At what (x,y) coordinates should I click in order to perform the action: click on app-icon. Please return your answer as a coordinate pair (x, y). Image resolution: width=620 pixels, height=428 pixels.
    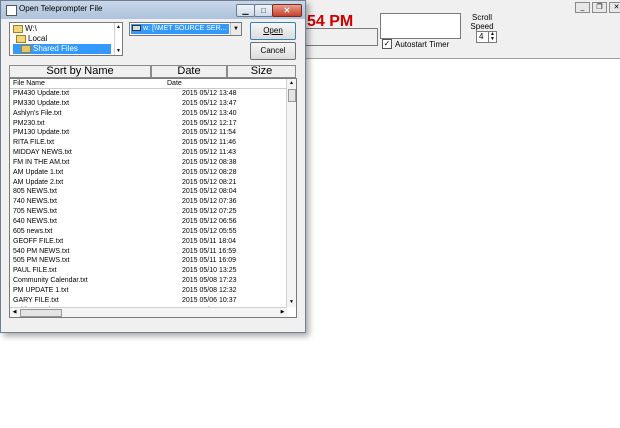
    Looking at the image, I should click on (11, 10).